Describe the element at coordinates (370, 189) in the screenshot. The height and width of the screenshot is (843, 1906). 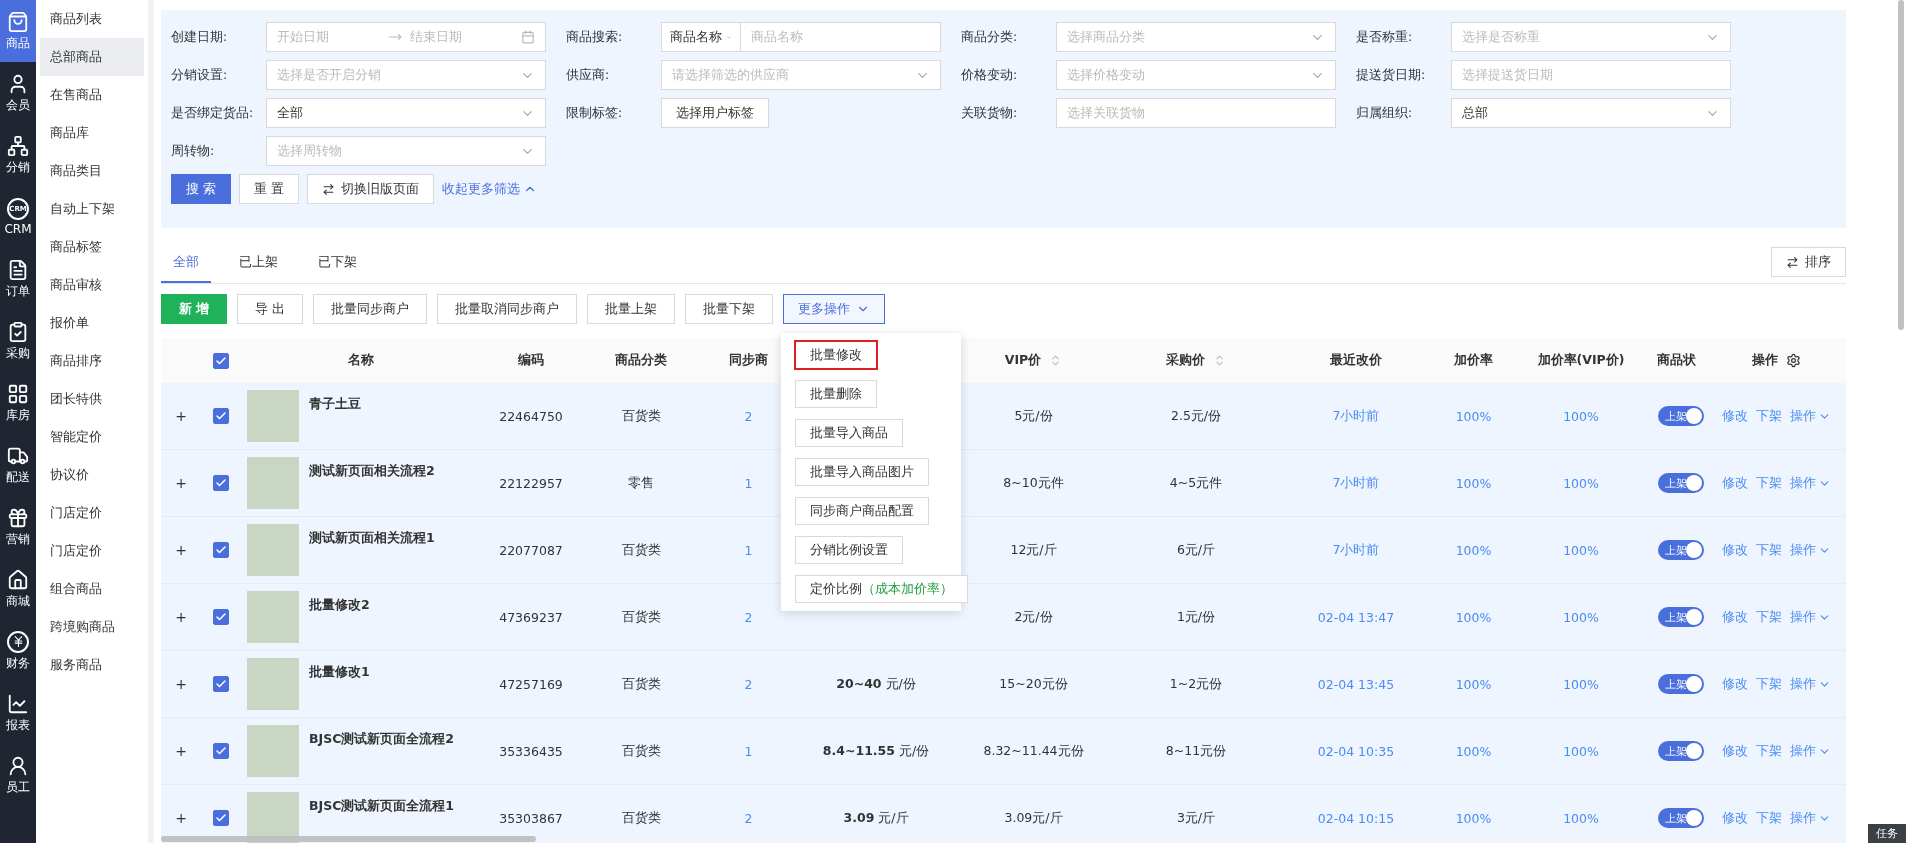
I see `switch-version-button: 切换旧版页面` at that location.